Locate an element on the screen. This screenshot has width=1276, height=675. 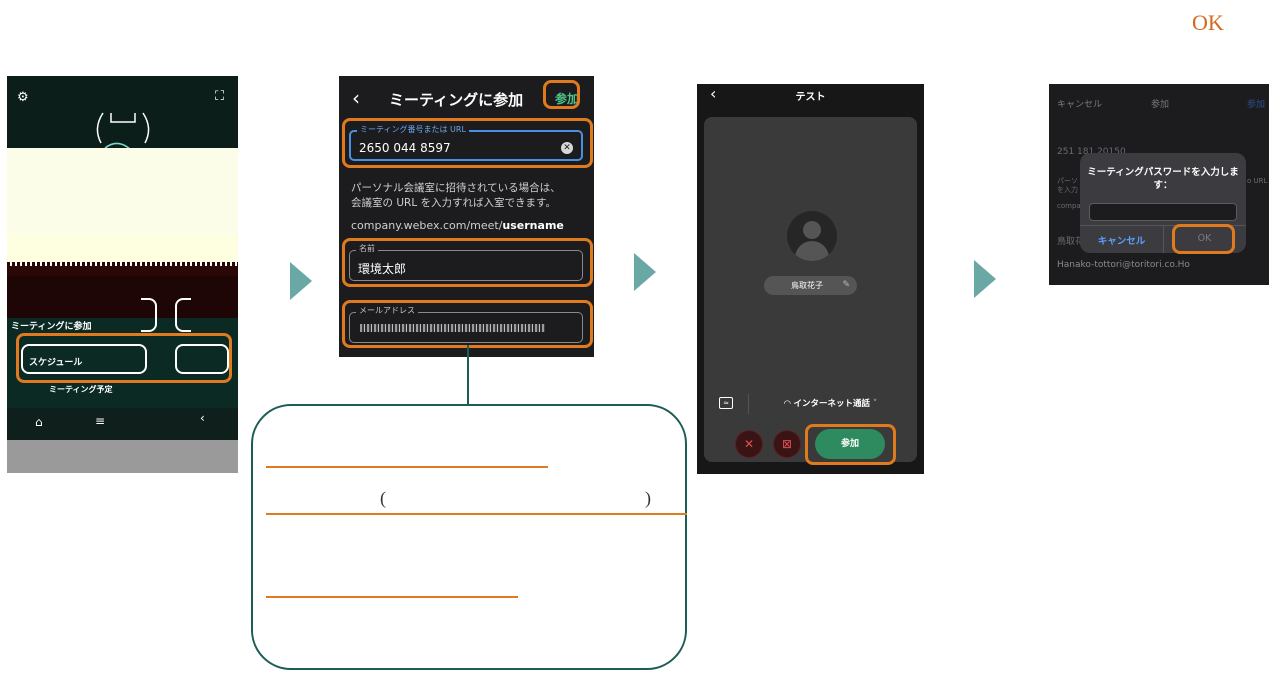
banner-area is located at coordinates (122, 191).